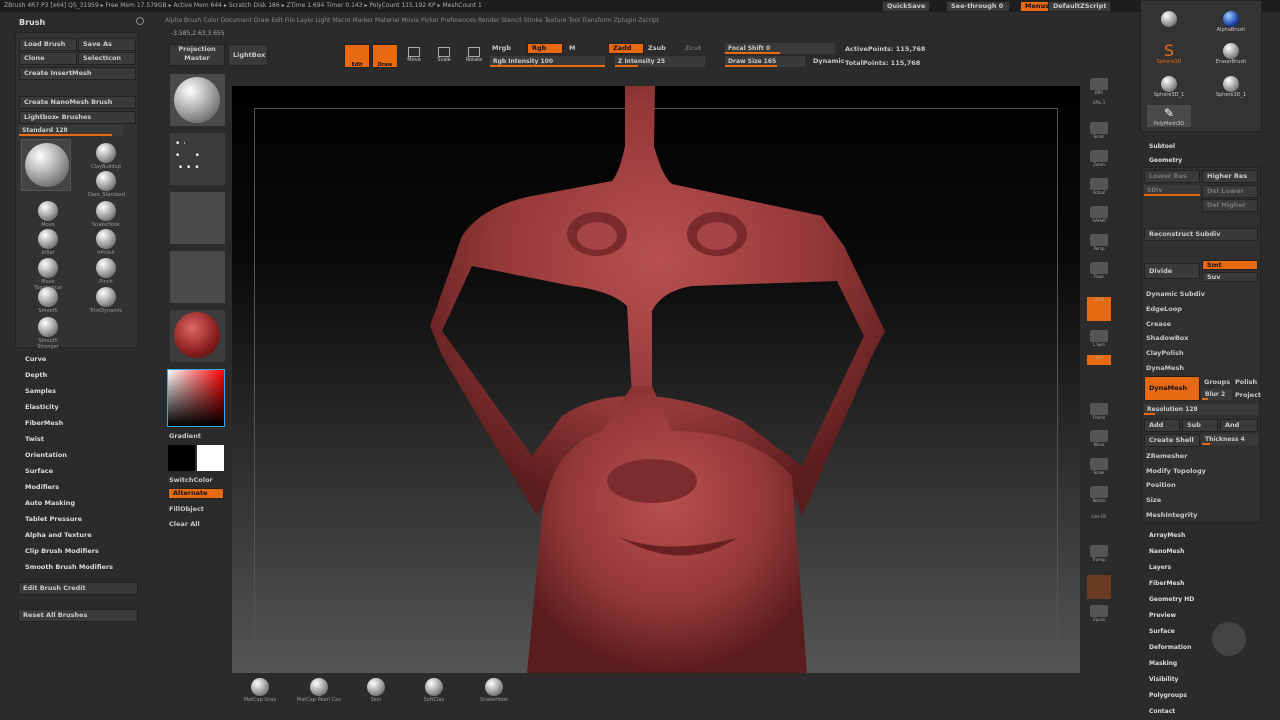  Describe the element at coordinates (39, 471) in the screenshot. I see `menu-surface: Surface` at that location.